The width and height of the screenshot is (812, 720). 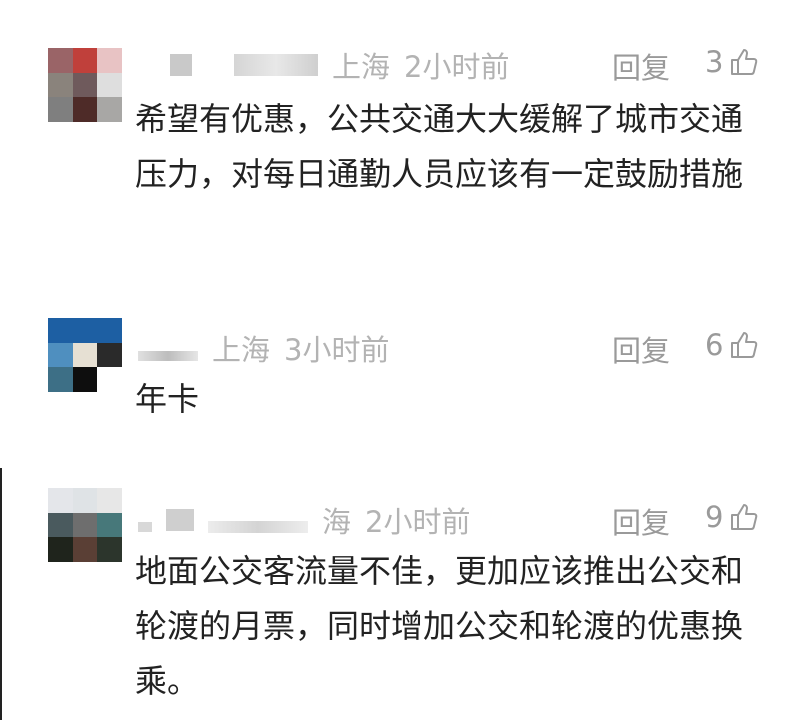 What do you see at coordinates (1, 594) in the screenshot?
I see `left-edge-divider` at bounding box center [1, 594].